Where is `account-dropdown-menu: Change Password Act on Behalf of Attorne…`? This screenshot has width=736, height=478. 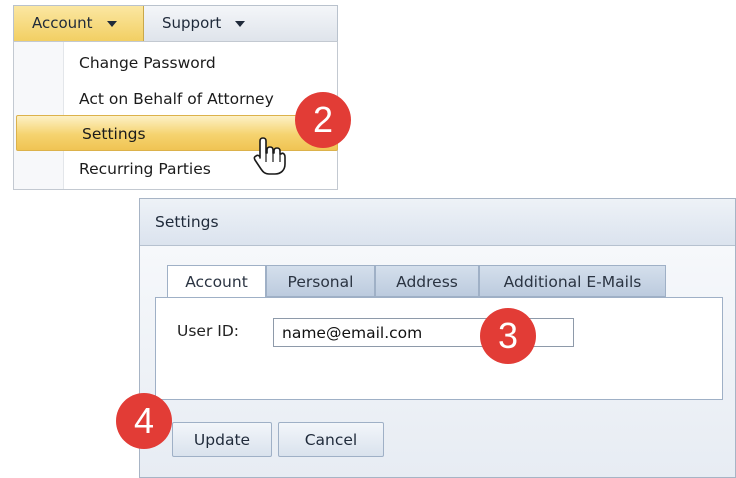
account-dropdown-menu: Change Password Act on Behalf of Attorne… is located at coordinates (175, 115).